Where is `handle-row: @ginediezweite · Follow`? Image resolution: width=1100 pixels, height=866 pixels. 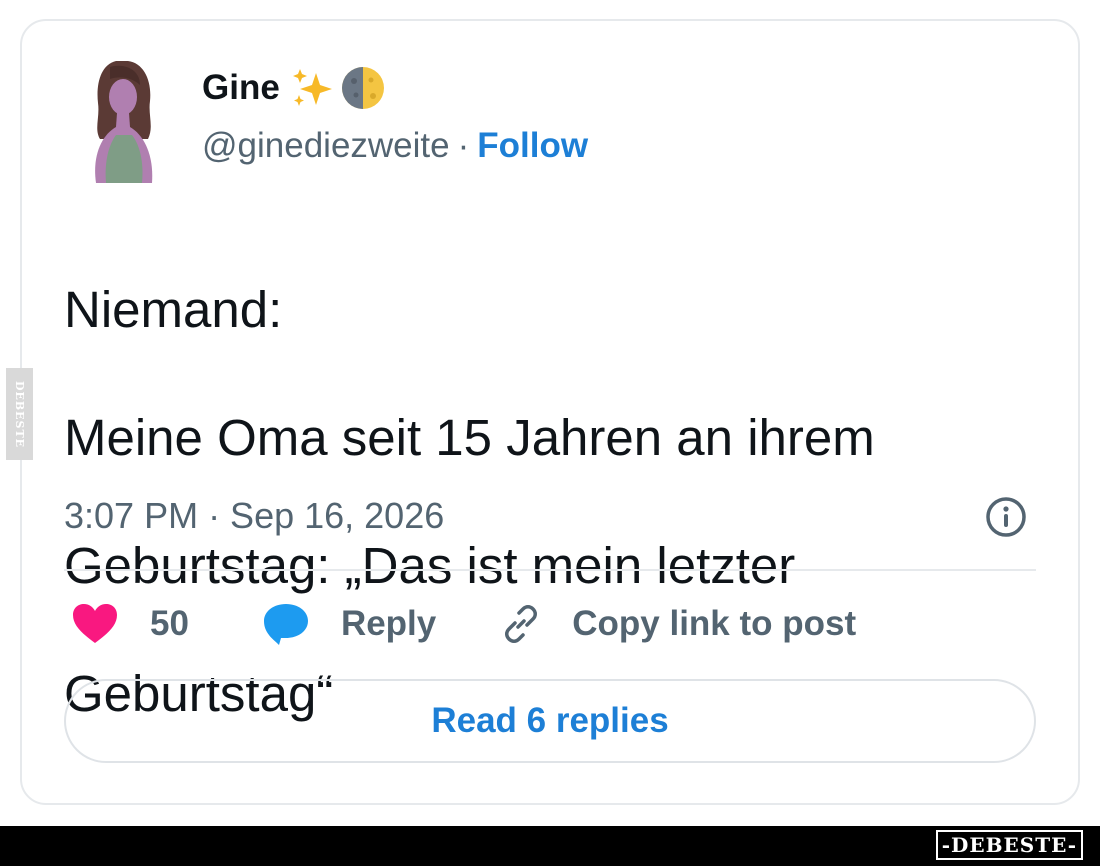 handle-row: @ginediezweite · Follow is located at coordinates (395, 146).